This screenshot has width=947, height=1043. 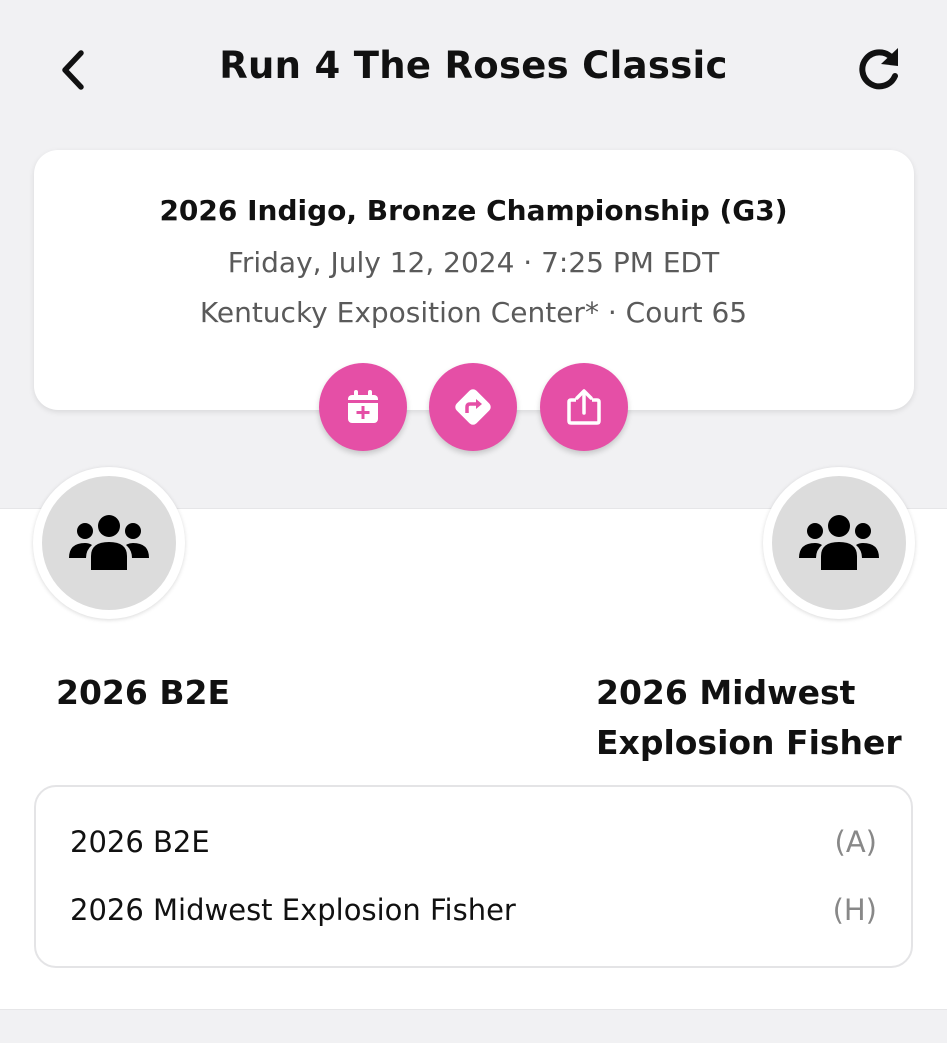 What do you see at coordinates (473, 312) in the screenshot?
I see `event-venue: Kentucky Exposition Center* · Court 65` at bounding box center [473, 312].